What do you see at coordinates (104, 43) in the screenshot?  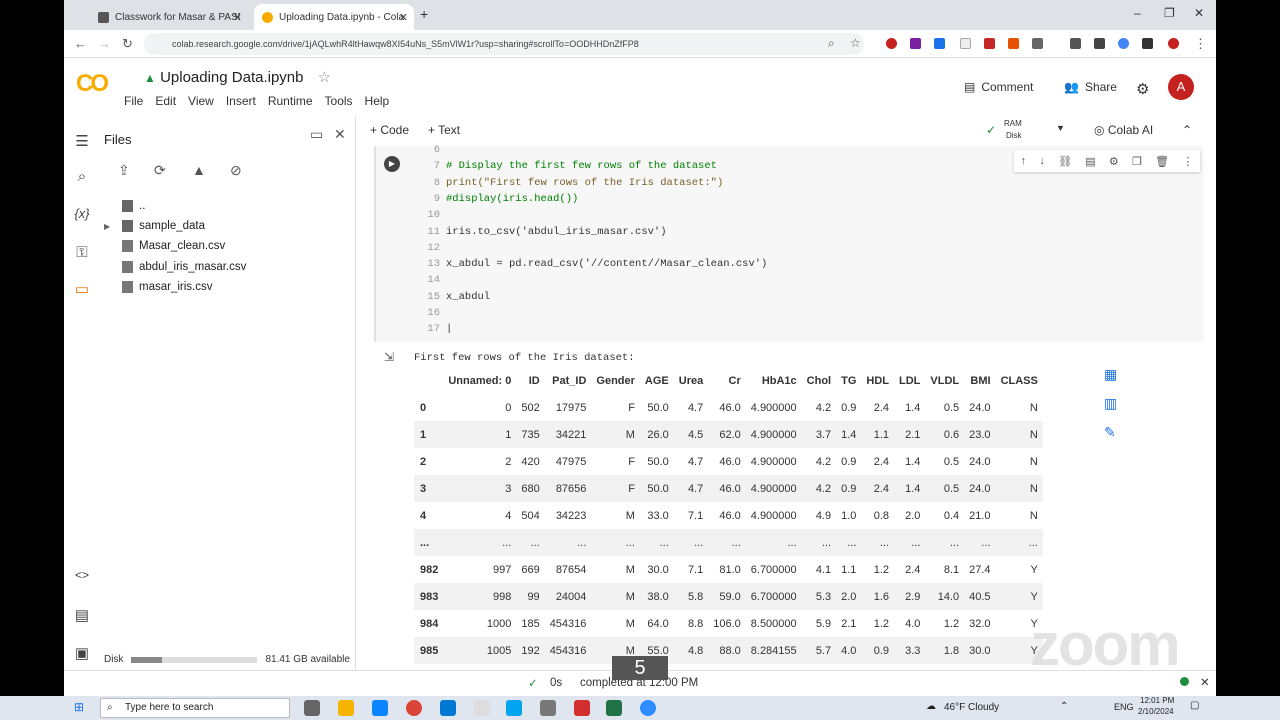 I see `forward-icon: →` at bounding box center [104, 43].